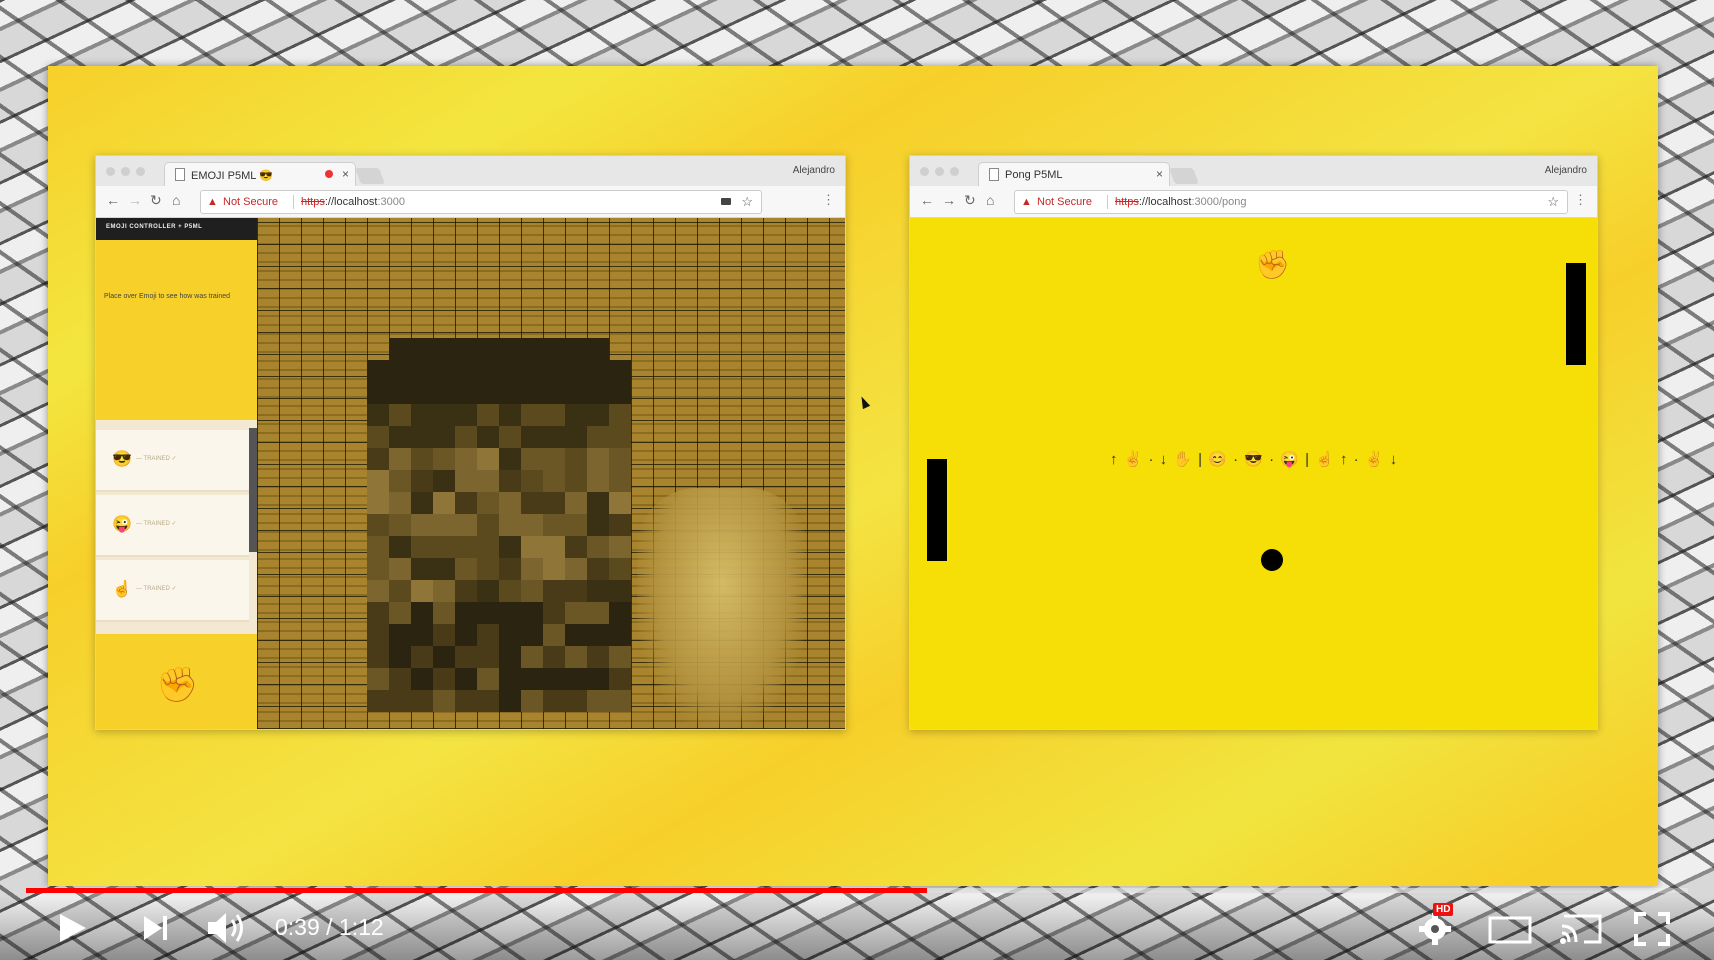 This screenshot has height=960, width=1714. What do you see at coordinates (1581, 929) in the screenshot?
I see `cast-icon` at bounding box center [1581, 929].